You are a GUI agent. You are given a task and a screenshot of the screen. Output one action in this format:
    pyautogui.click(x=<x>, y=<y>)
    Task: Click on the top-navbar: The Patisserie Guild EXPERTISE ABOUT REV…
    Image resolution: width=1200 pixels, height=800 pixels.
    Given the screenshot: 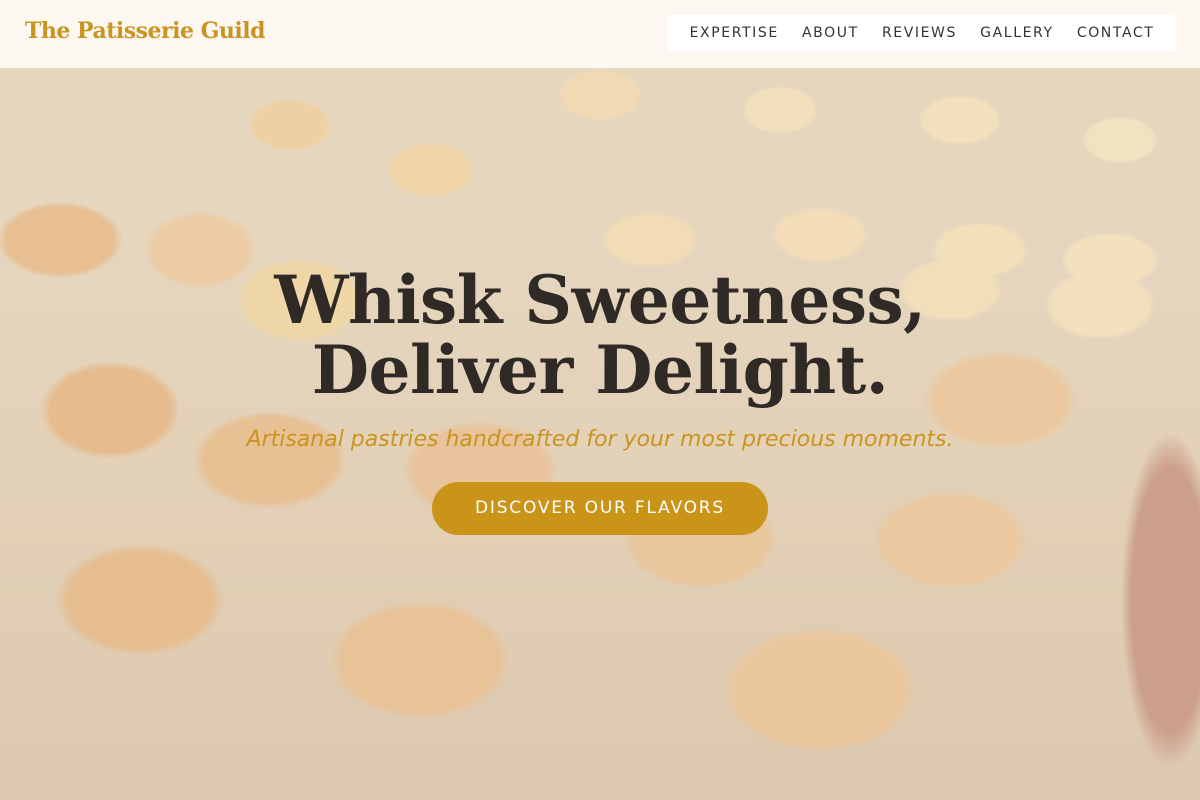 What is the action you would take?
    pyautogui.click(x=600, y=34)
    